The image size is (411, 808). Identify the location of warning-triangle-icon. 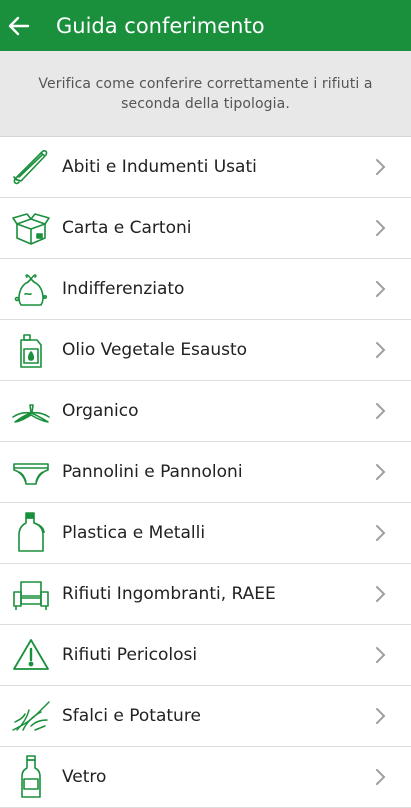
(31, 655).